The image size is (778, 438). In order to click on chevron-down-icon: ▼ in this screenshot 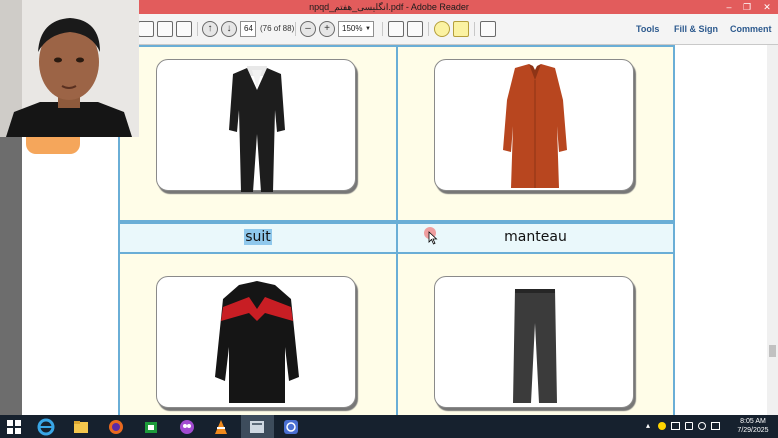, I will do `click(368, 29)`.